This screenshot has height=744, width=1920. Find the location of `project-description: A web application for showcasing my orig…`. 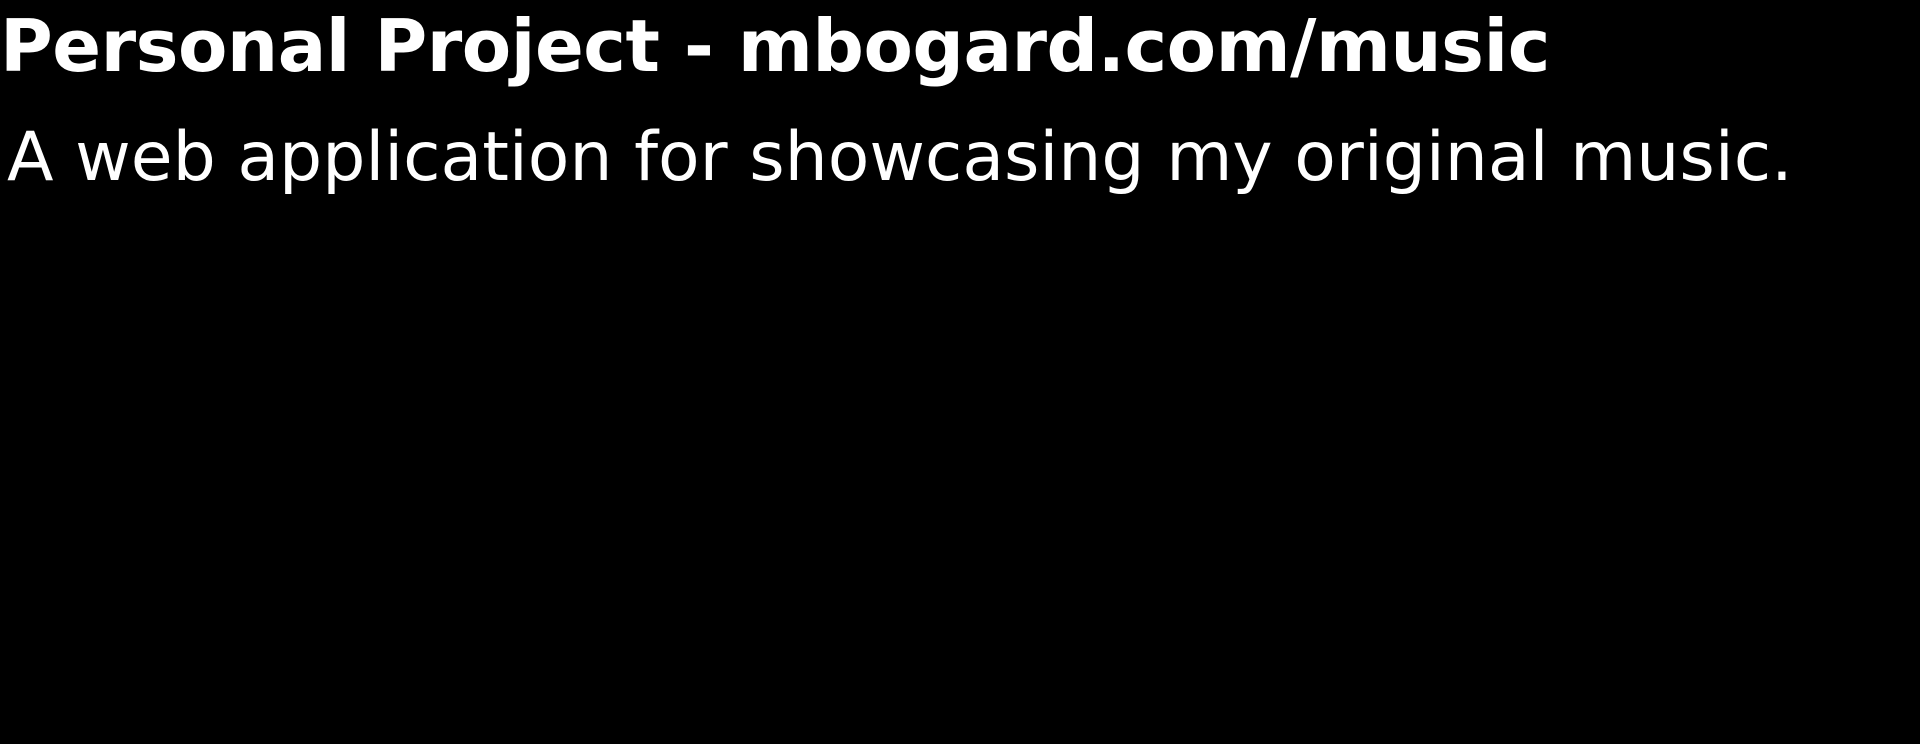

project-description: A web application for showcasing my orig… is located at coordinates (900, 157).